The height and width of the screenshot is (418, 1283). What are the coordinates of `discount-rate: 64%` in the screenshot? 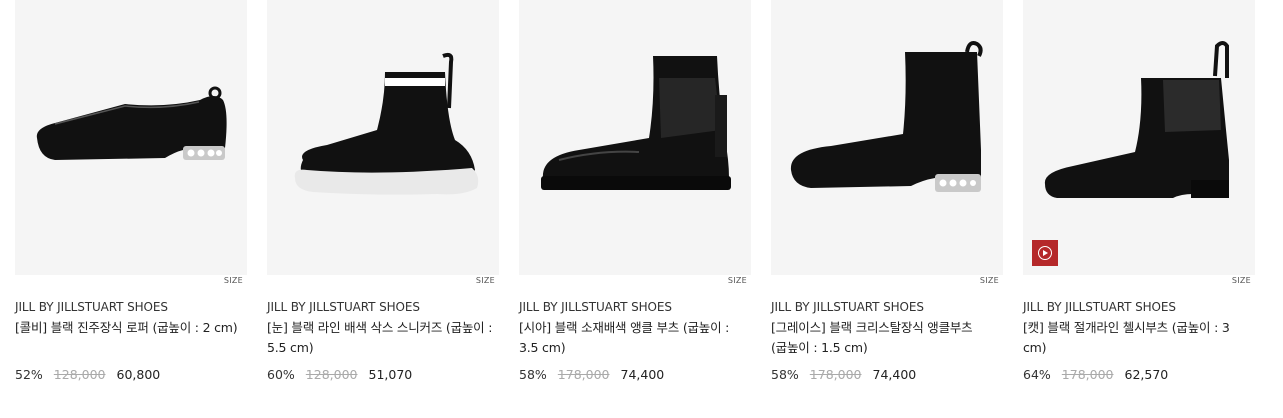 It's located at (1037, 374).